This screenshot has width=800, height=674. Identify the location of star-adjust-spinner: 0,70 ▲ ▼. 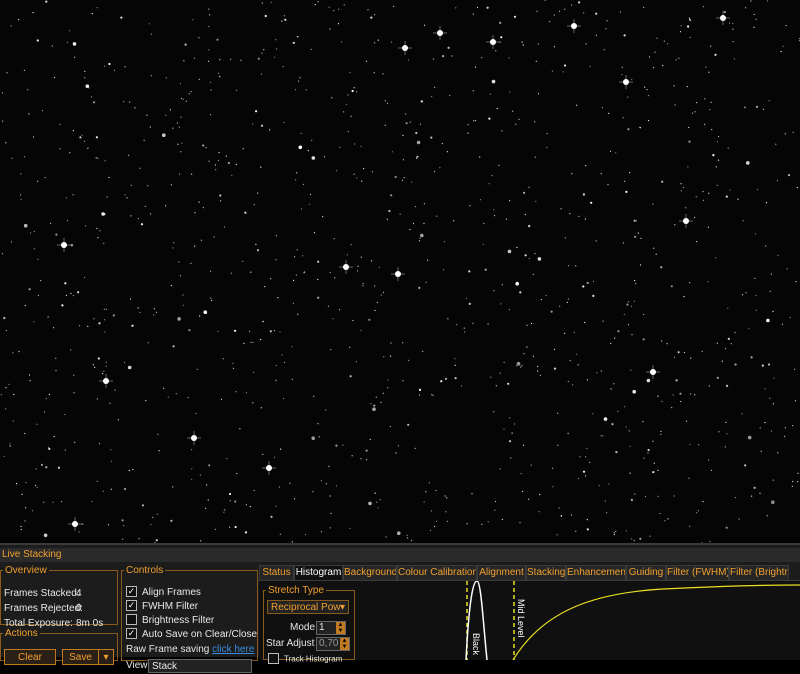
(333, 644).